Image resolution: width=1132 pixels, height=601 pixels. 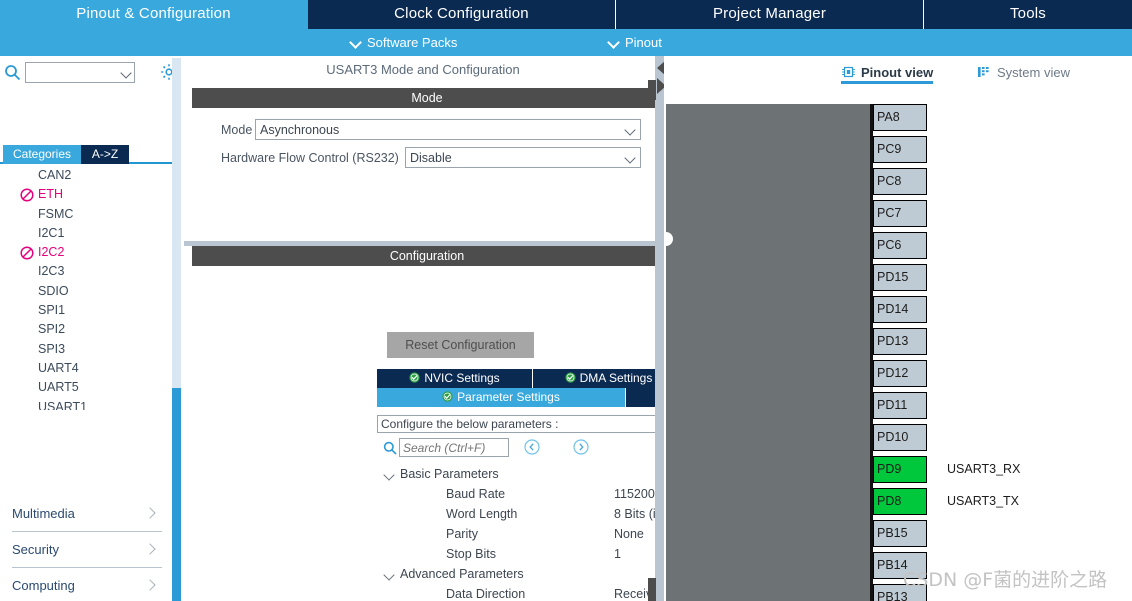 What do you see at coordinates (629, 534) in the screenshot?
I see `parameter-value: None` at bounding box center [629, 534].